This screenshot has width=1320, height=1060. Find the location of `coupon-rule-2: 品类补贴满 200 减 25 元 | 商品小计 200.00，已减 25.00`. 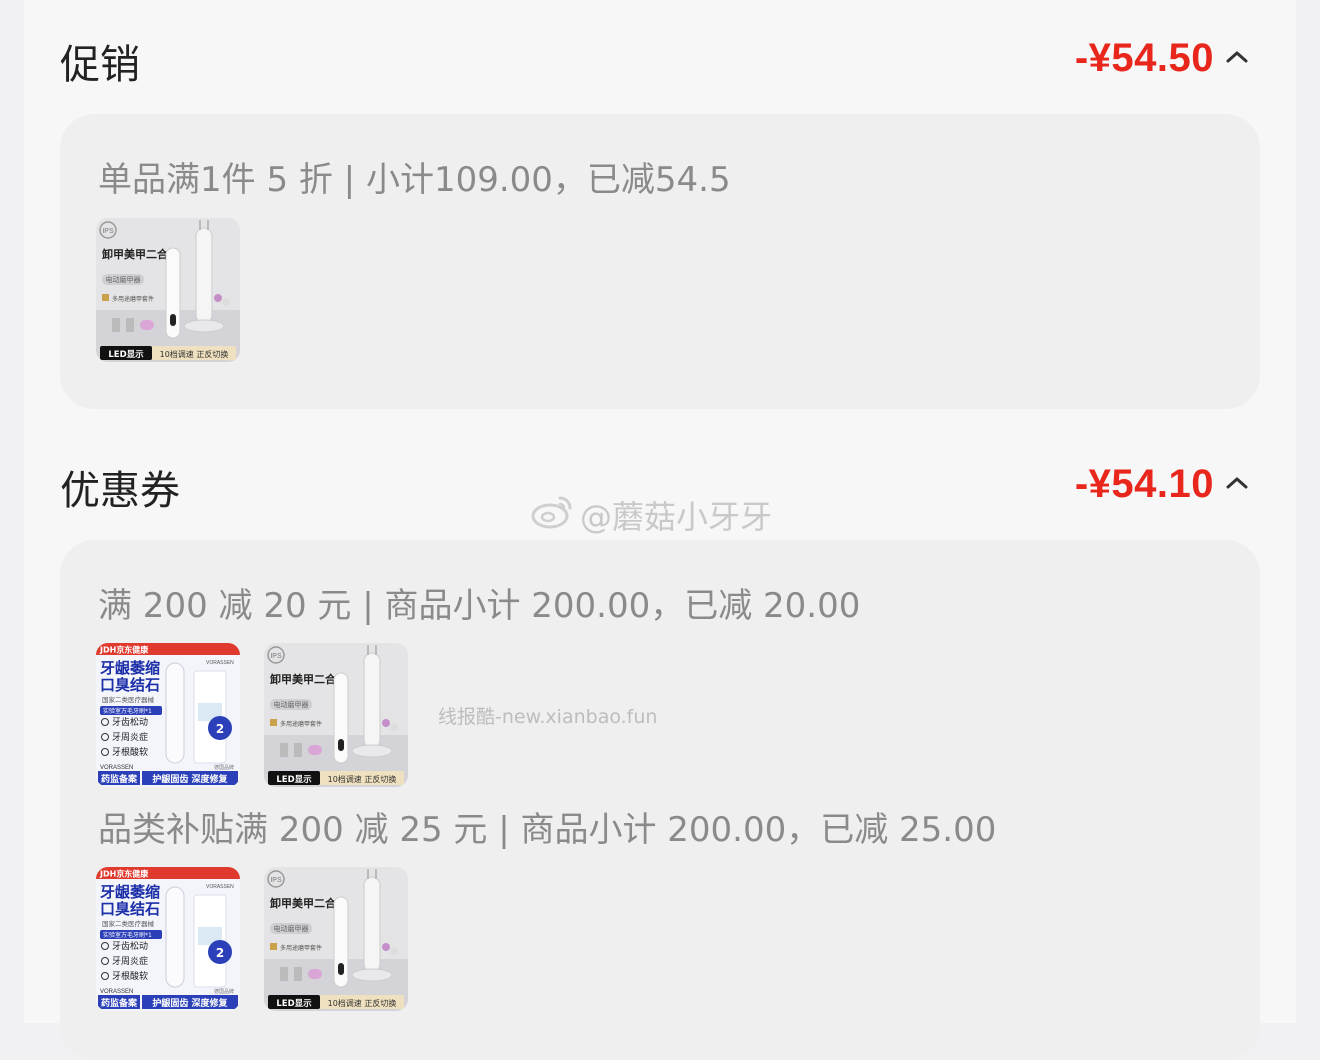

coupon-rule-2: 品类补贴满 200 减 25 元 | 商品小计 200.00，已减 25.00 is located at coordinates (547, 830).